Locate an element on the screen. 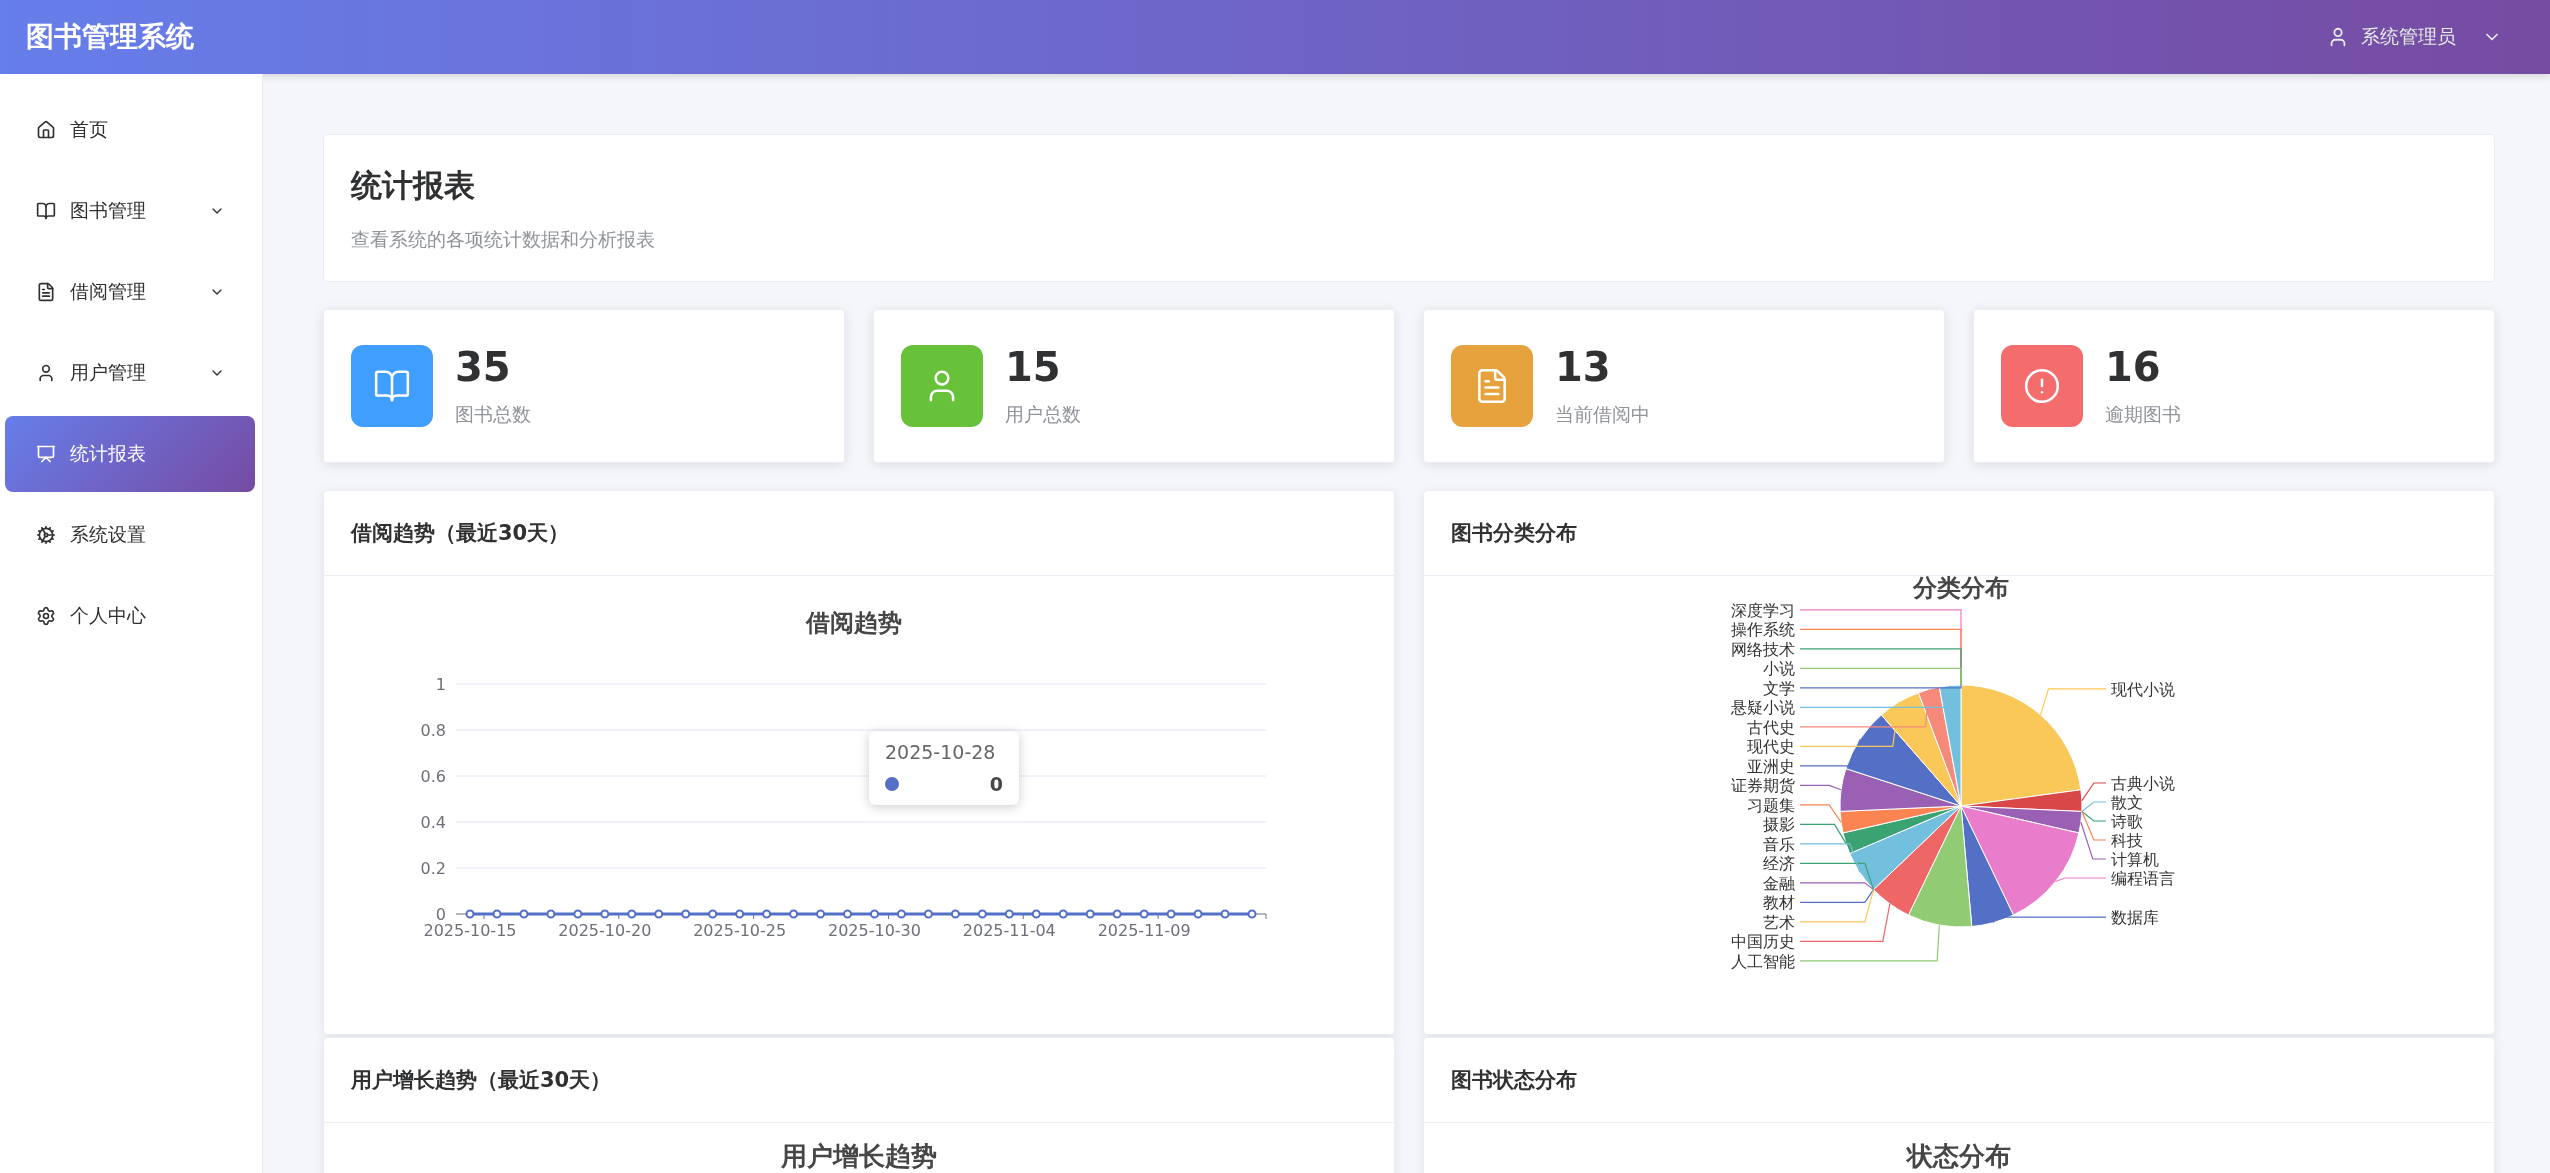 The image size is (2550, 1173). menu-label: 用户管理 is located at coordinates (108, 372).